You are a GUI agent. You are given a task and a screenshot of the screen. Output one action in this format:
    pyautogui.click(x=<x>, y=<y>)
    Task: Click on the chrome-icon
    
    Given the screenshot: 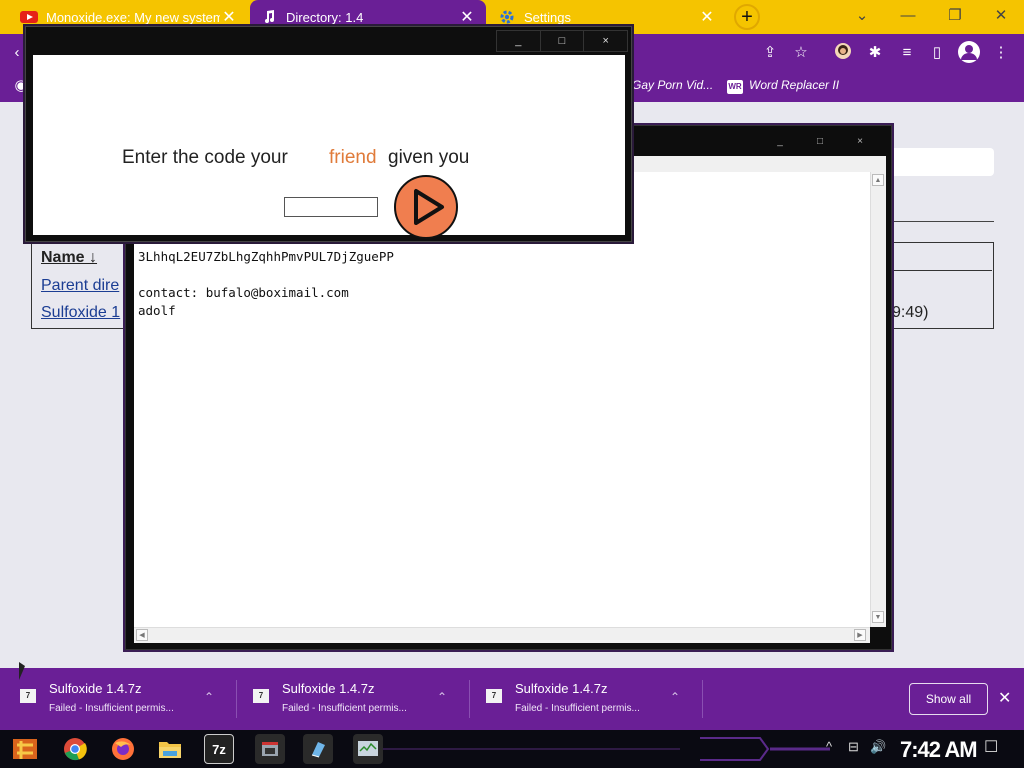 What is the action you would take?
    pyautogui.click(x=75, y=749)
    